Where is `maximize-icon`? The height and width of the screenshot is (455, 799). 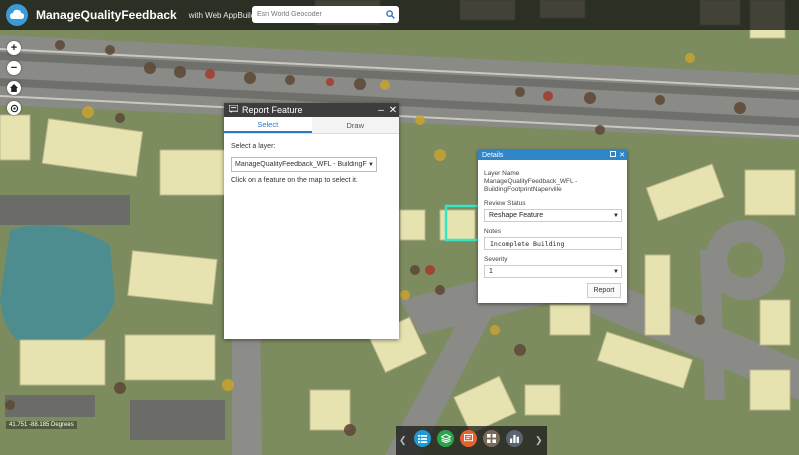
maximize-icon is located at coordinates (612, 155).